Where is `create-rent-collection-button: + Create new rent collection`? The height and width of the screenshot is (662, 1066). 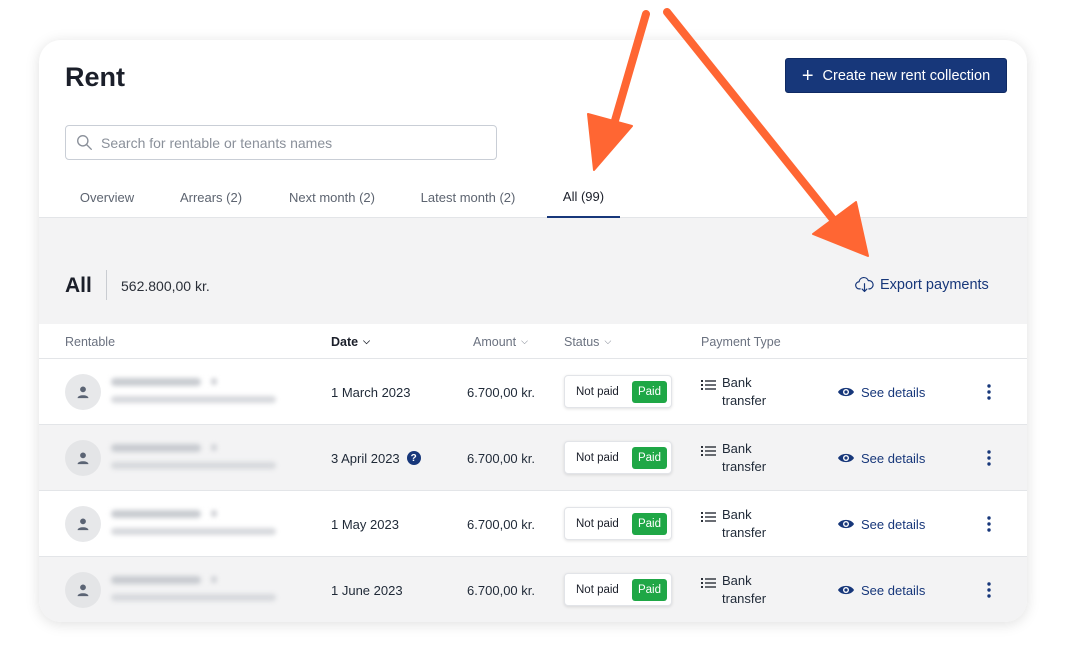
create-rent-collection-button: + Create new rent collection is located at coordinates (896, 75).